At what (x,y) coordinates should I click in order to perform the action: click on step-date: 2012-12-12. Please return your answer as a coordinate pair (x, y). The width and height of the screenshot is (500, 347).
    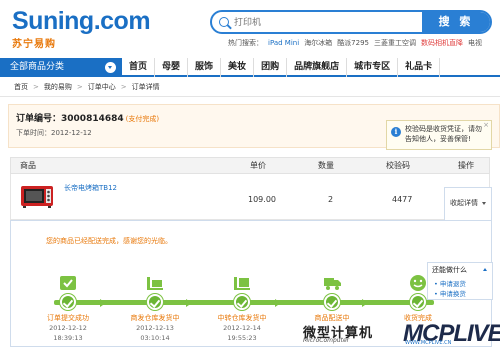
    Looking at the image, I should click on (68, 328).